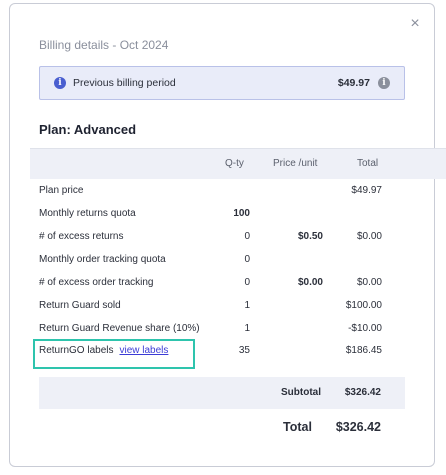 The image size is (446, 475). Describe the element at coordinates (363, 305) in the screenshot. I see `row-total: $100.00` at that location.